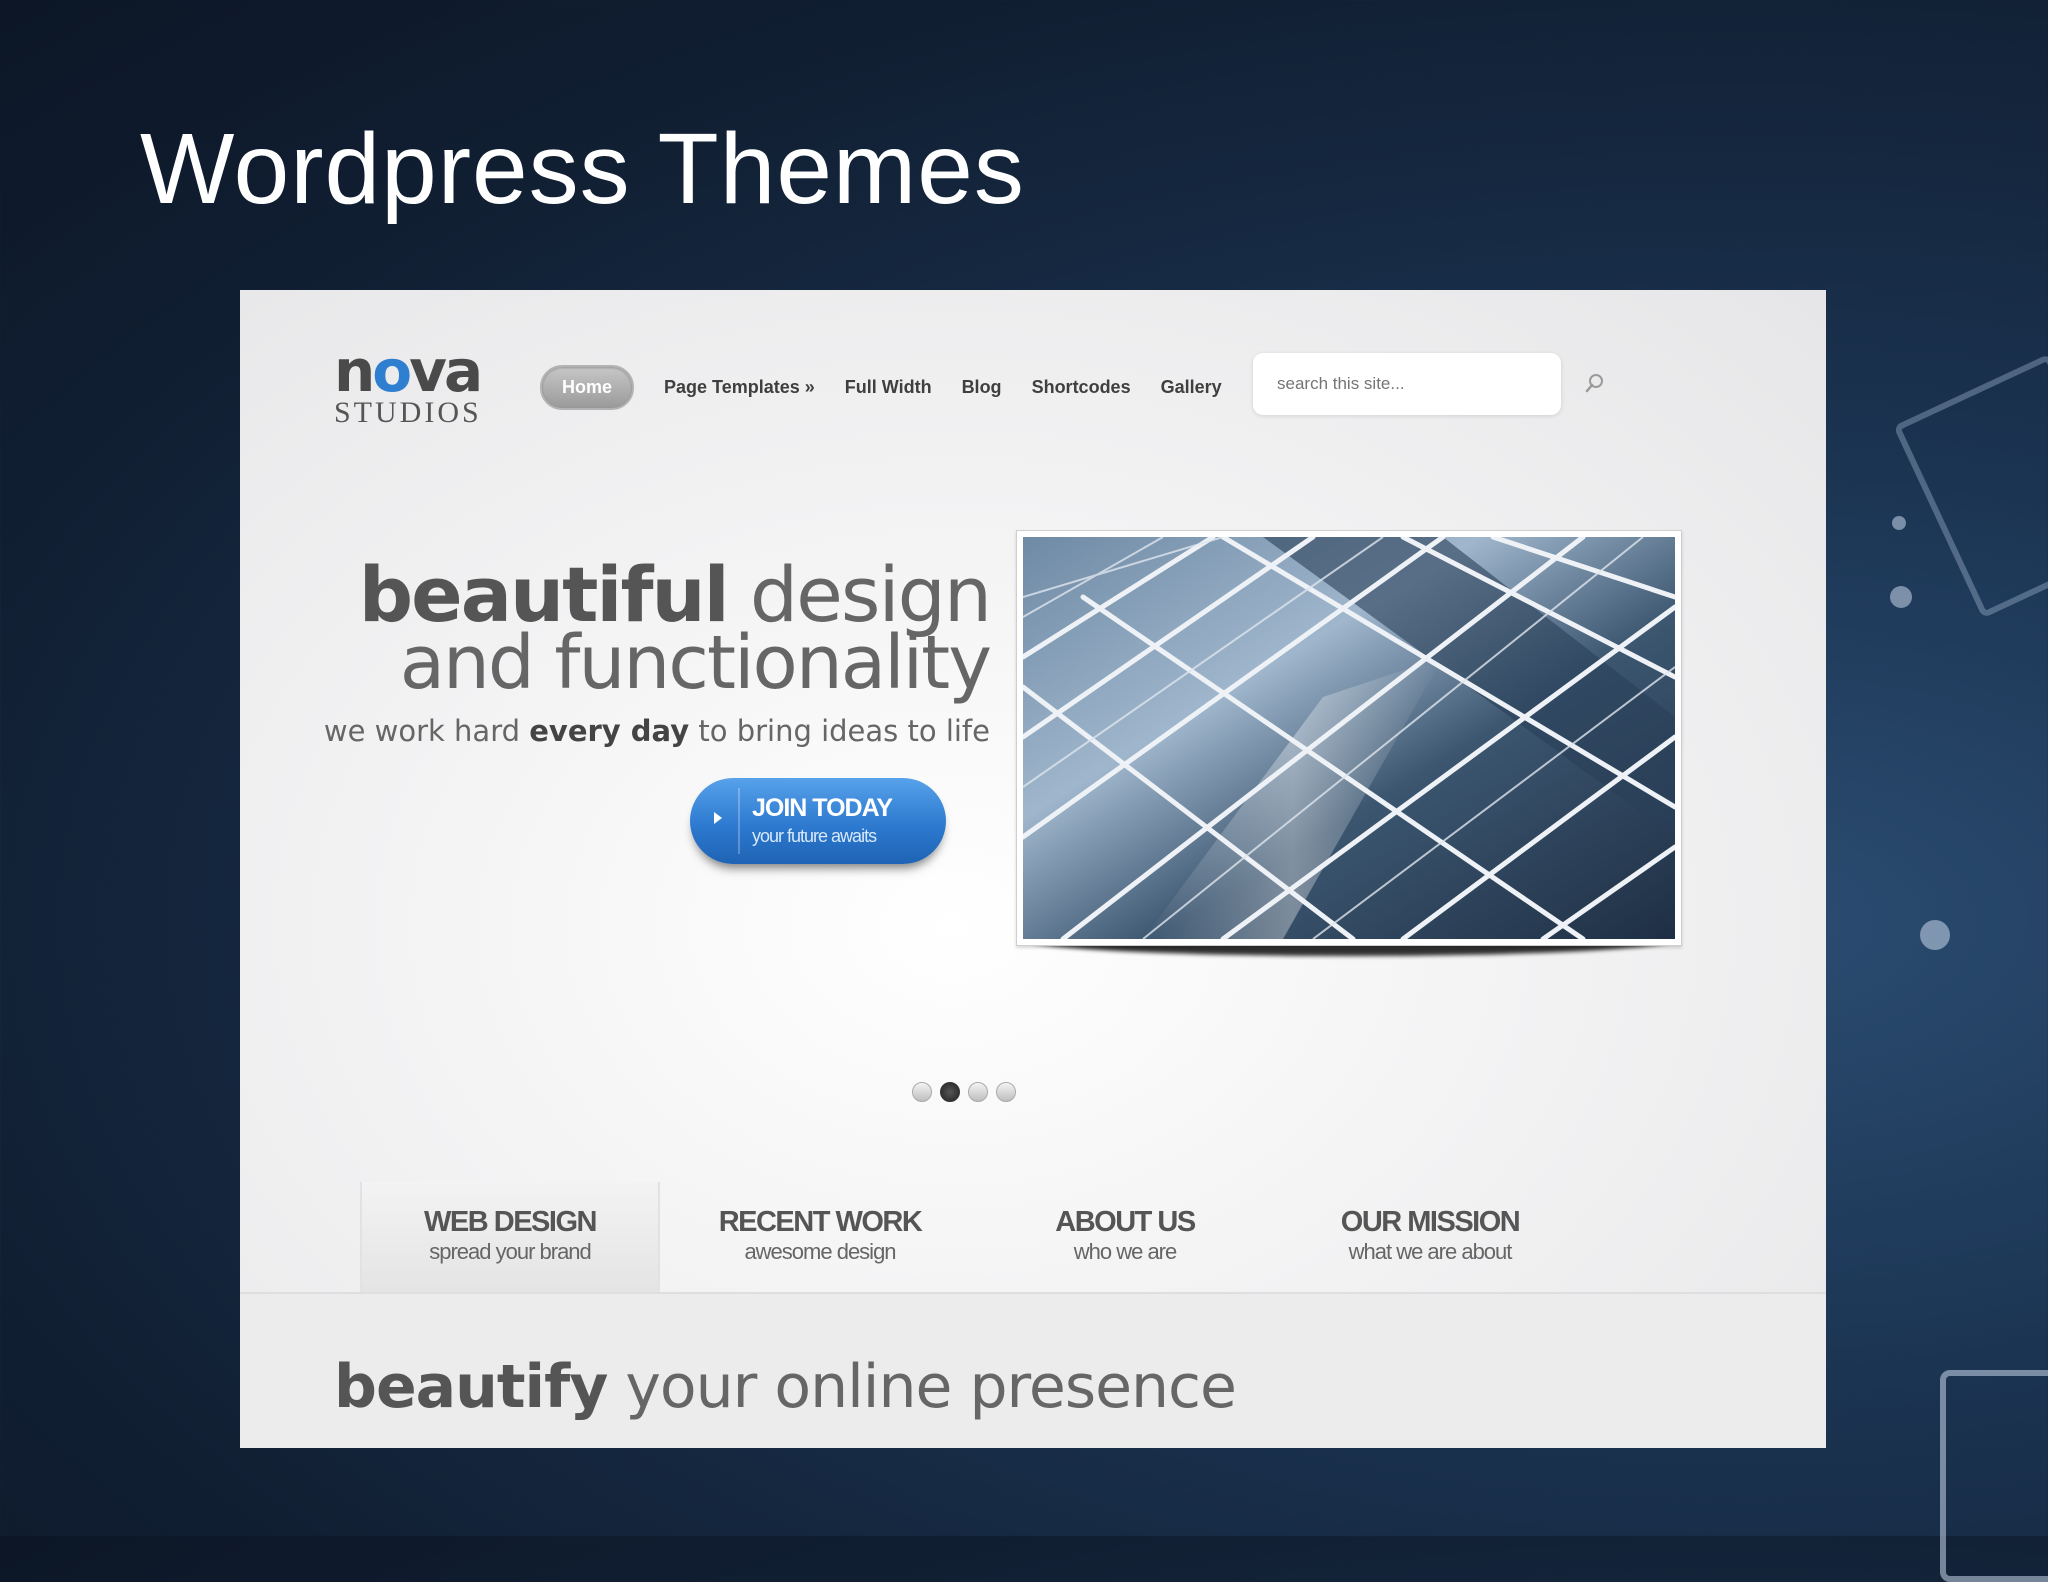  Describe the element at coordinates (739, 821) in the screenshot. I see `divider` at that location.